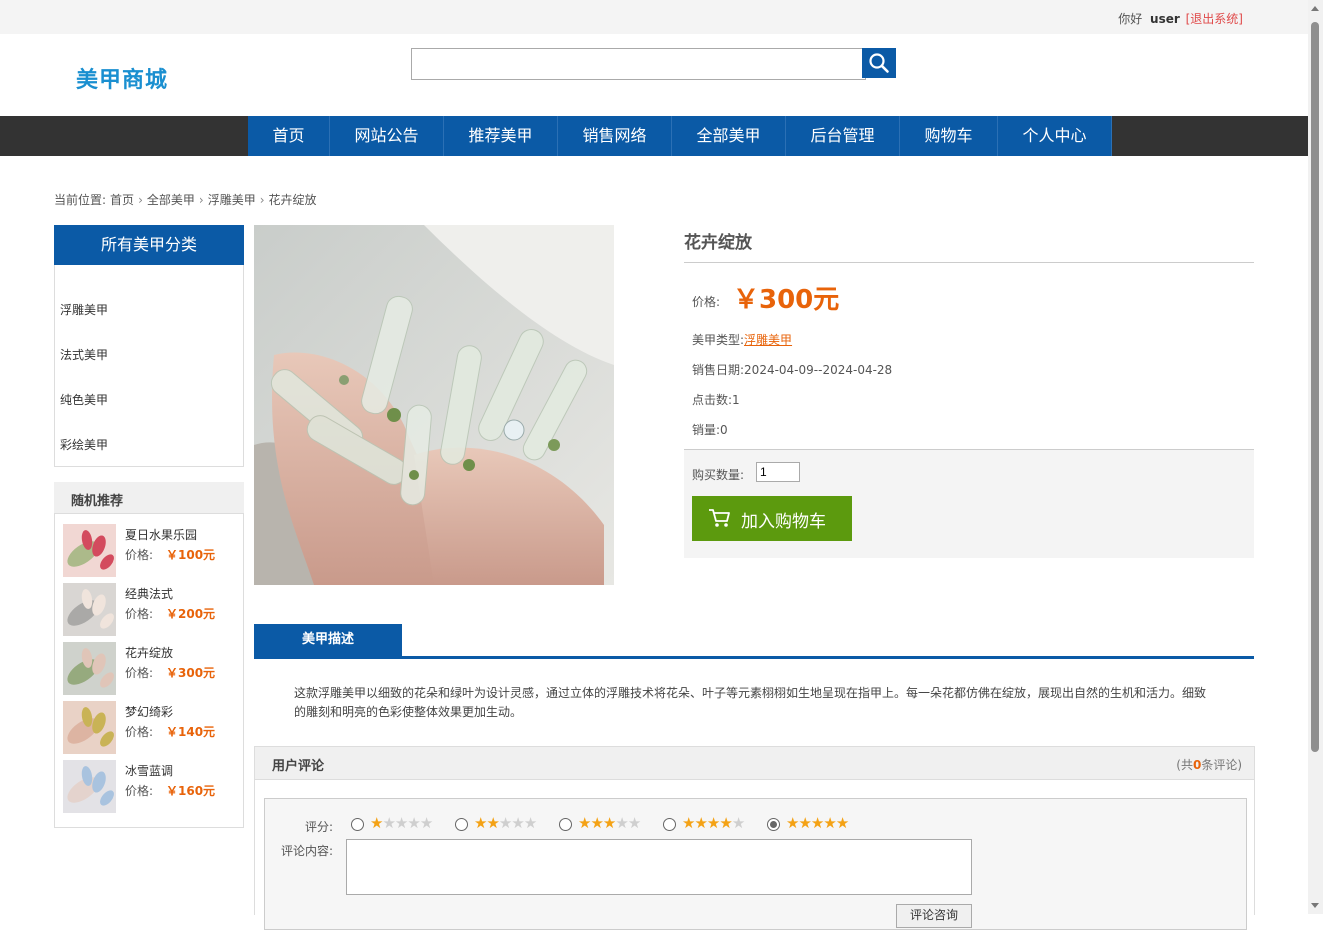  What do you see at coordinates (718, 370) in the screenshot?
I see `date-label: 销售日期:` at bounding box center [718, 370].